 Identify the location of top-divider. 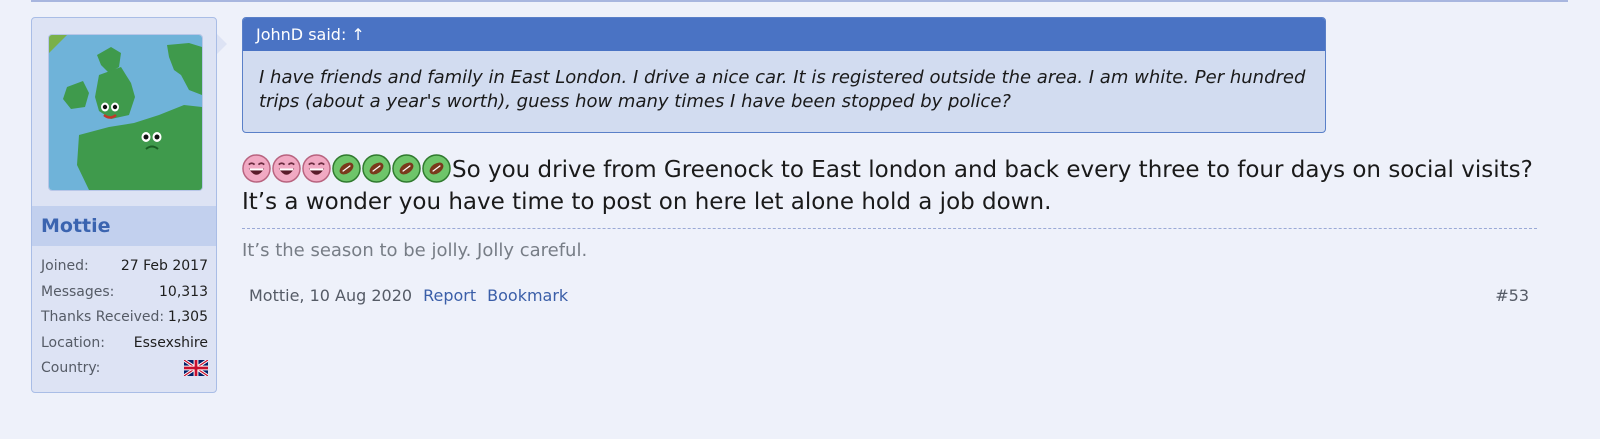
(799, 1).